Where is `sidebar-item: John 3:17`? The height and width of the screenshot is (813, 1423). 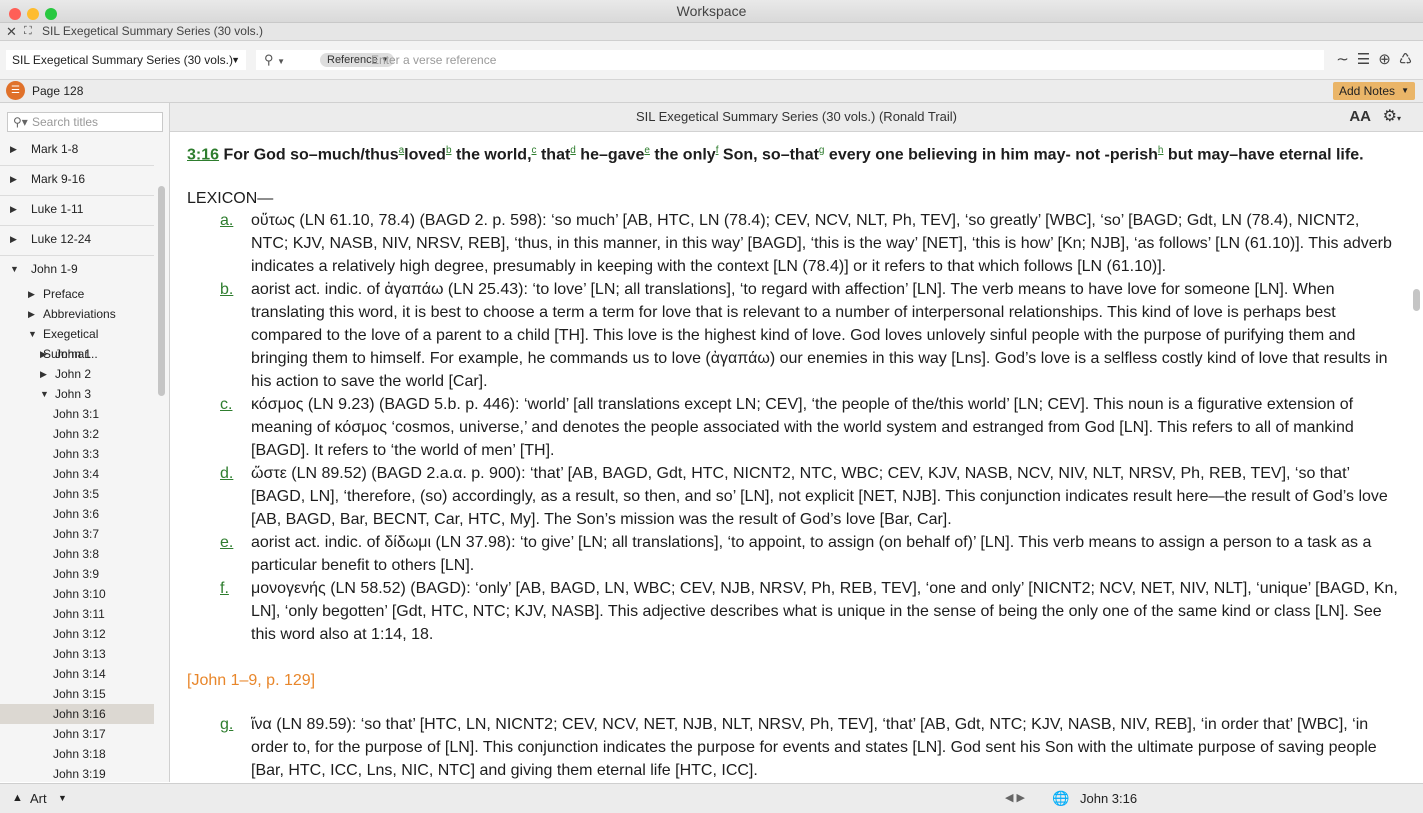 sidebar-item: John 3:17 is located at coordinates (77, 734).